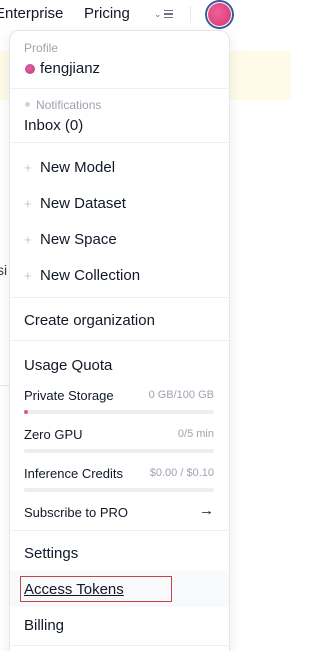  What do you see at coordinates (83, 203) in the screenshot?
I see `new-dataset-link: New Dataset` at bounding box center [83, 203].